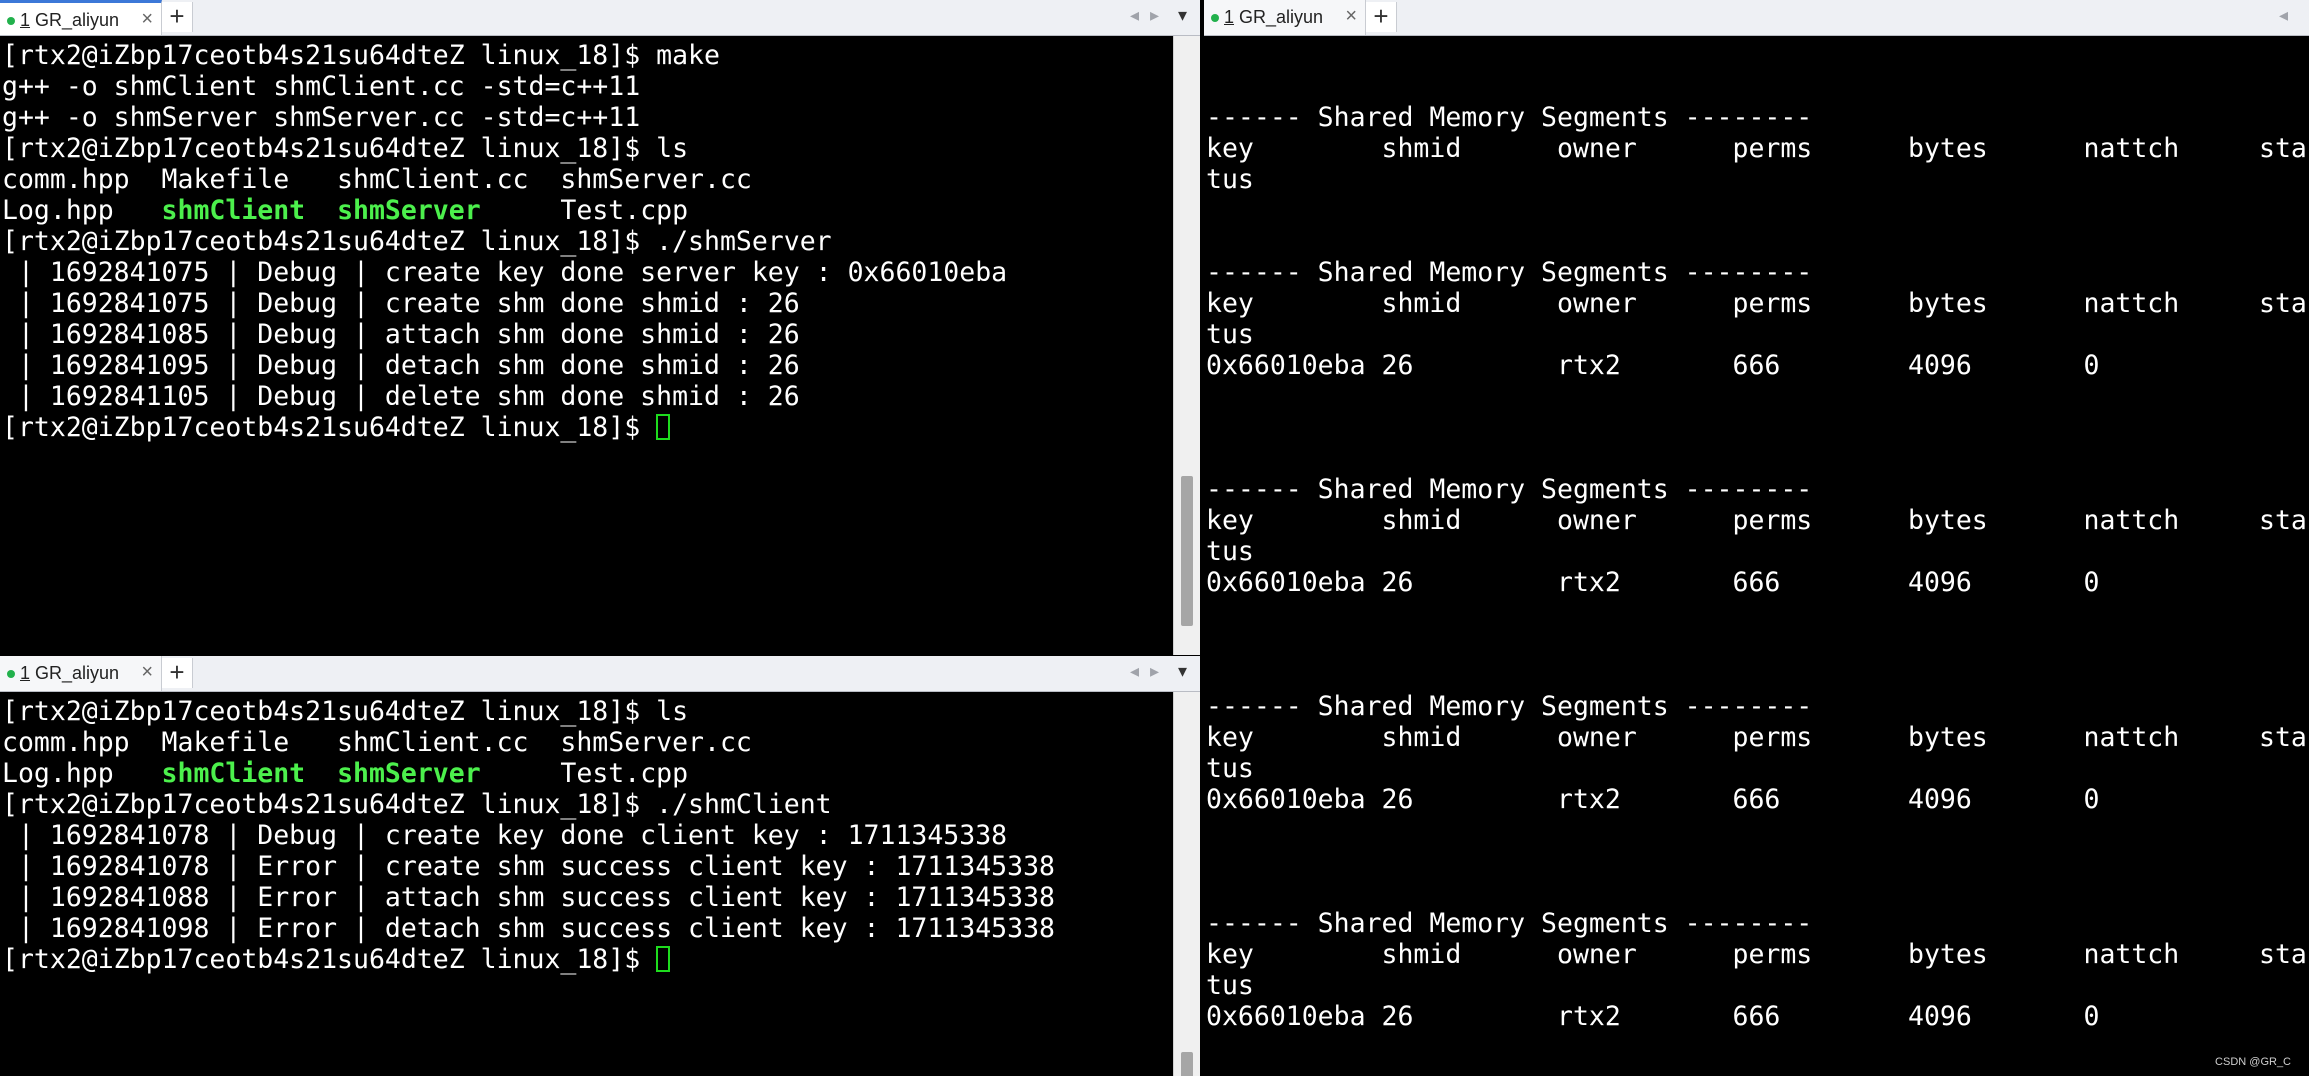 Image resolution: width=2309 pixels, height=1076 pixels. Describe the element at coordinates (1230, 985) in the screenshot. I see `terminal-text: tus` at that location.